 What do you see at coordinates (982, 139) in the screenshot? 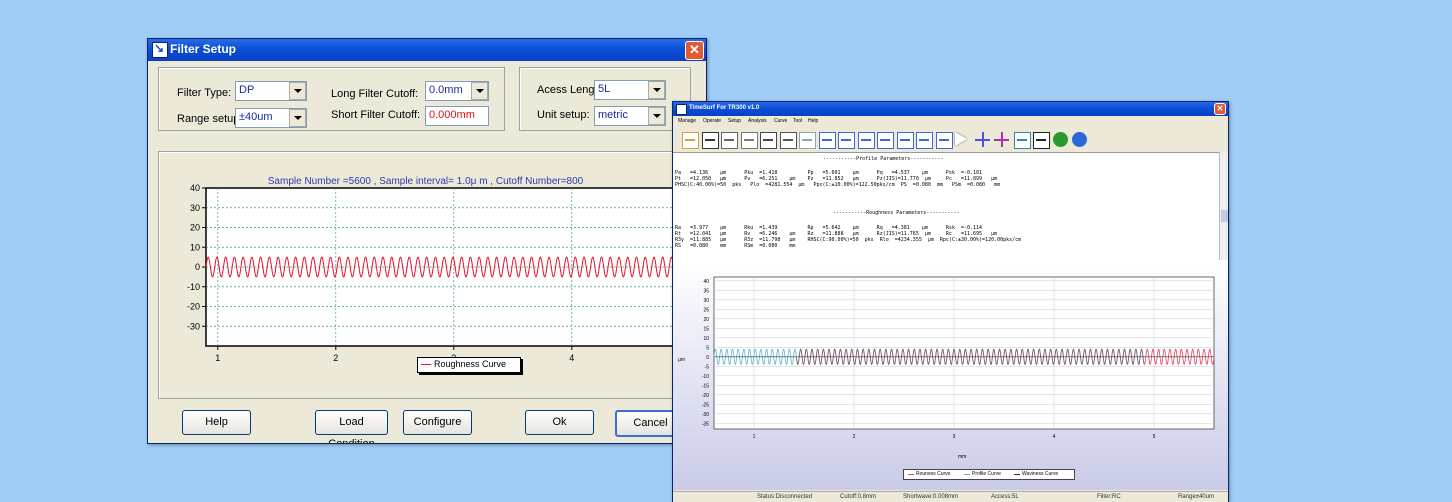
I see `cross-icon` at bounding box center [982, 139].